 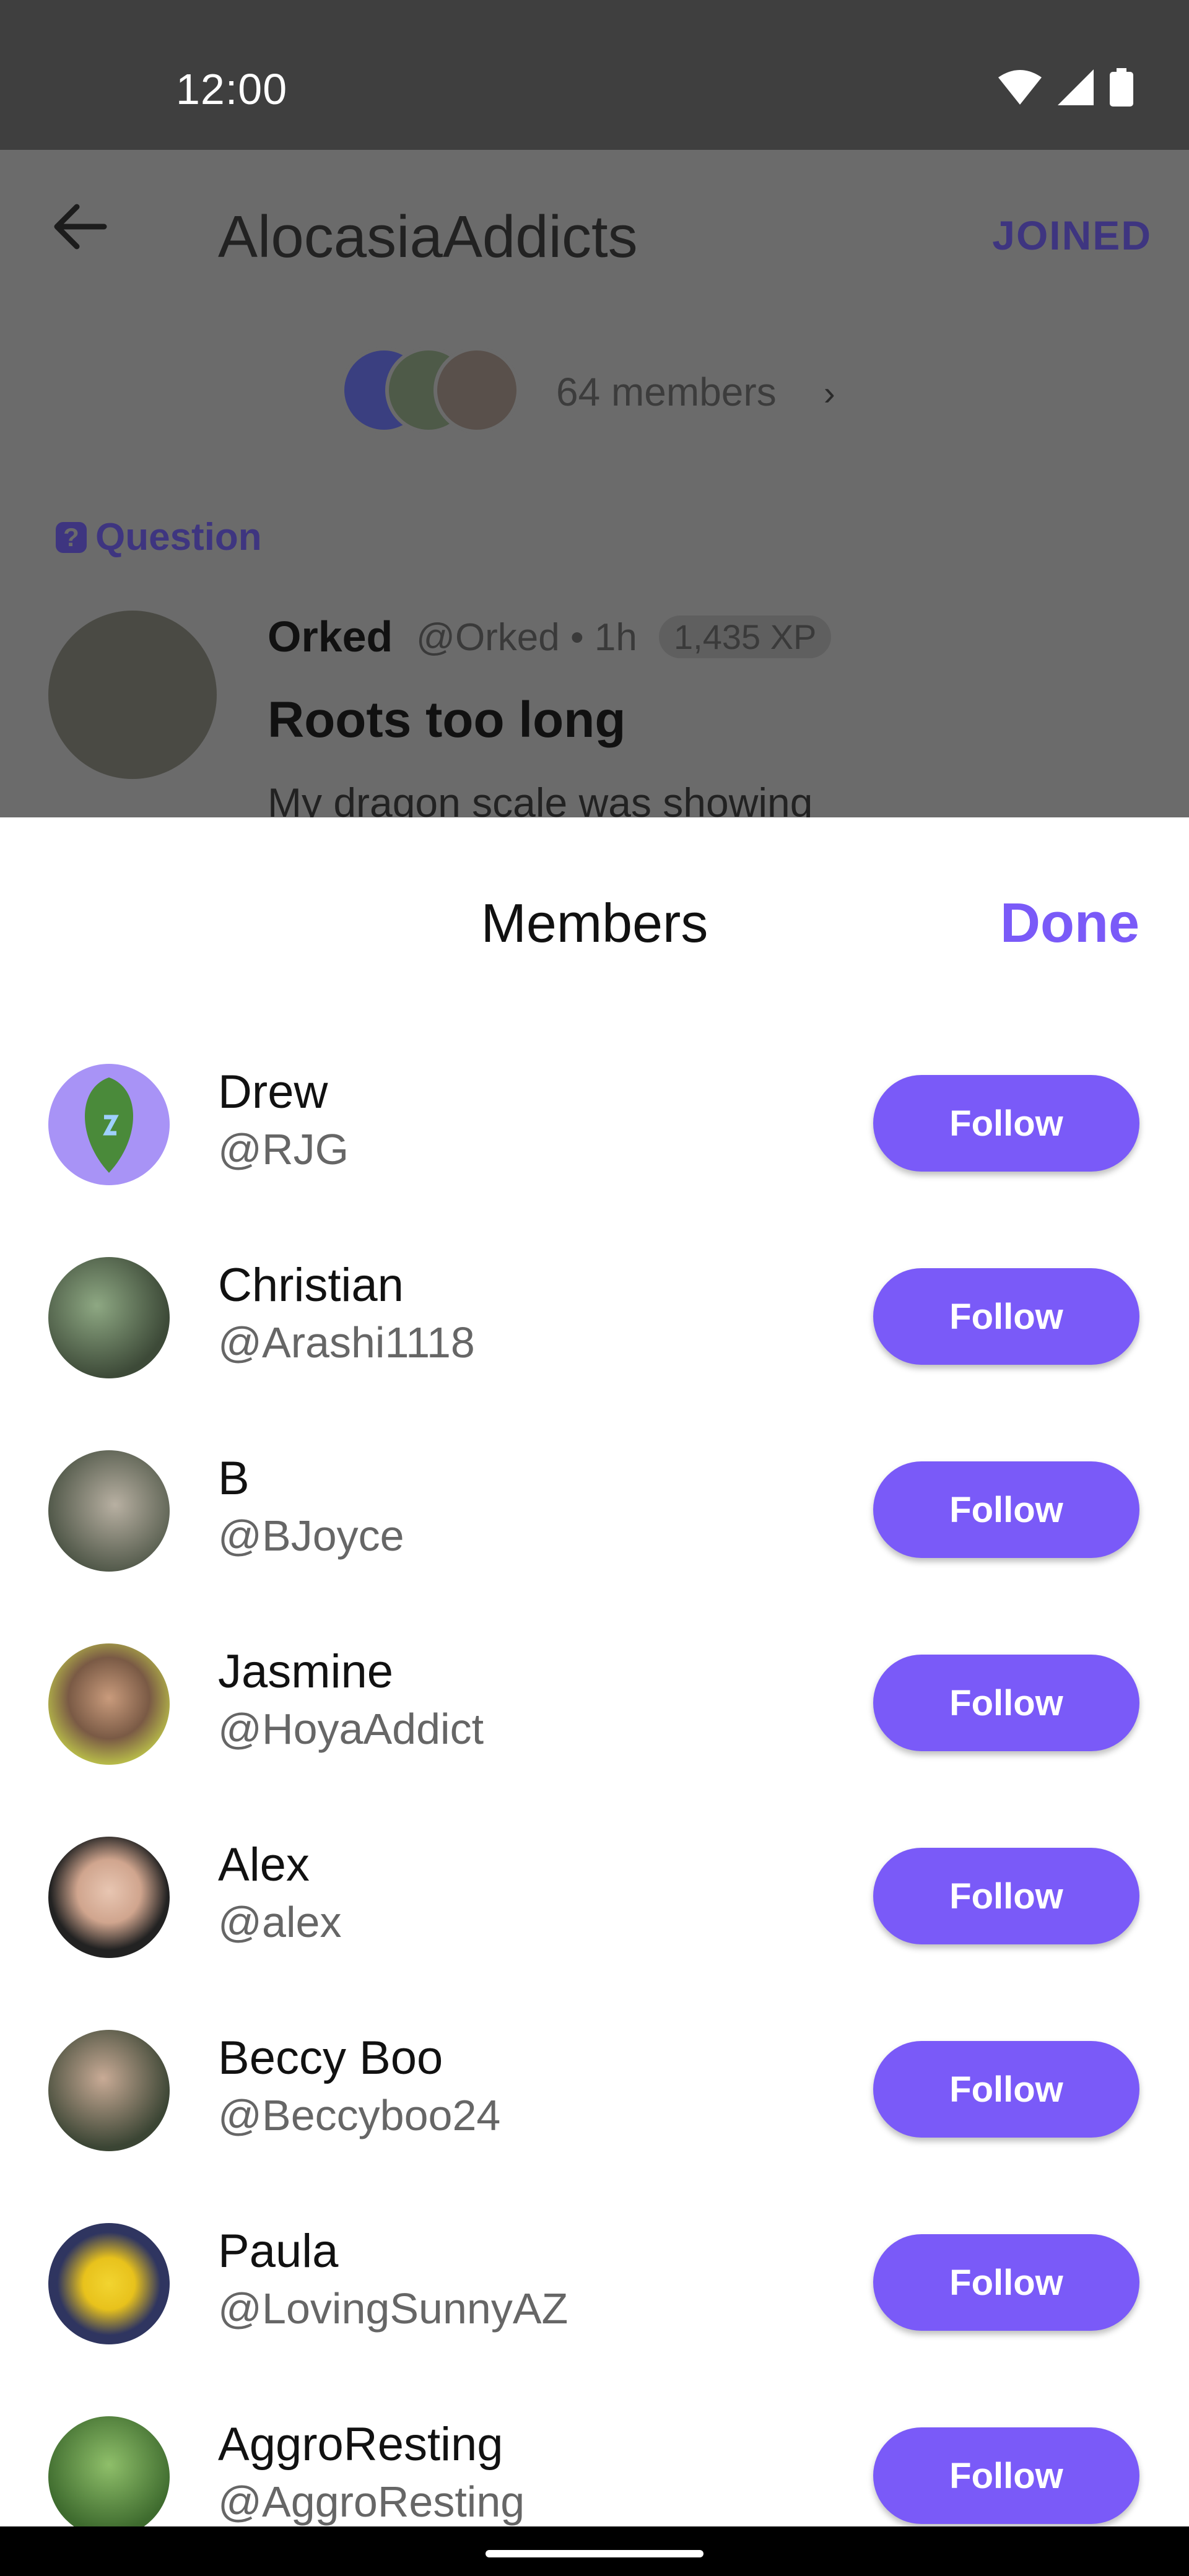 What do you see at coordinates (311, 1285) in the screenshot?
I see `member-name: Christian` at bounding box center [311, 1285].